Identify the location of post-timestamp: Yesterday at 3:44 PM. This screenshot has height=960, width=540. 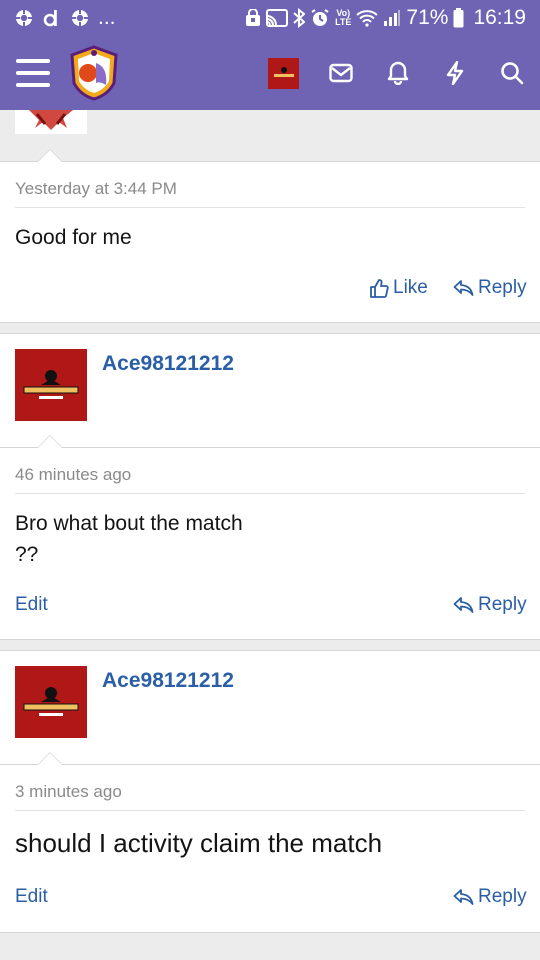
(96, 189).